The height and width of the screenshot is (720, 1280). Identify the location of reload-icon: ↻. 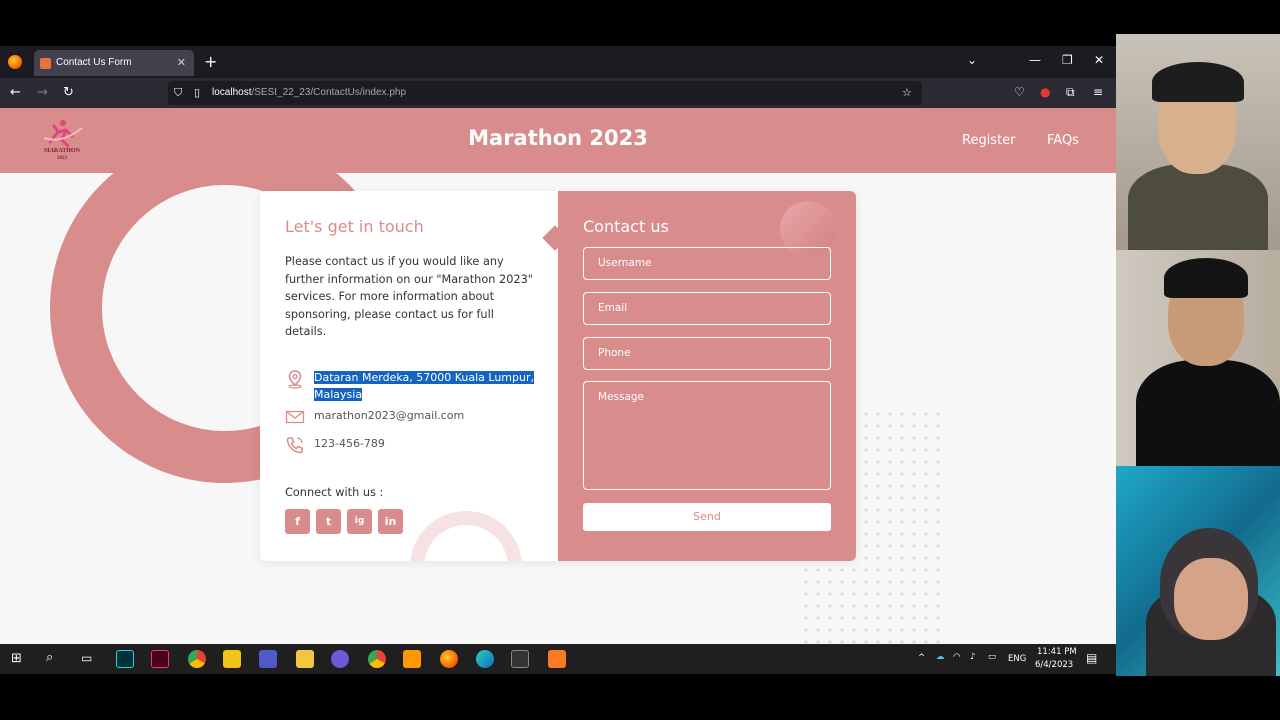
(68, 92).